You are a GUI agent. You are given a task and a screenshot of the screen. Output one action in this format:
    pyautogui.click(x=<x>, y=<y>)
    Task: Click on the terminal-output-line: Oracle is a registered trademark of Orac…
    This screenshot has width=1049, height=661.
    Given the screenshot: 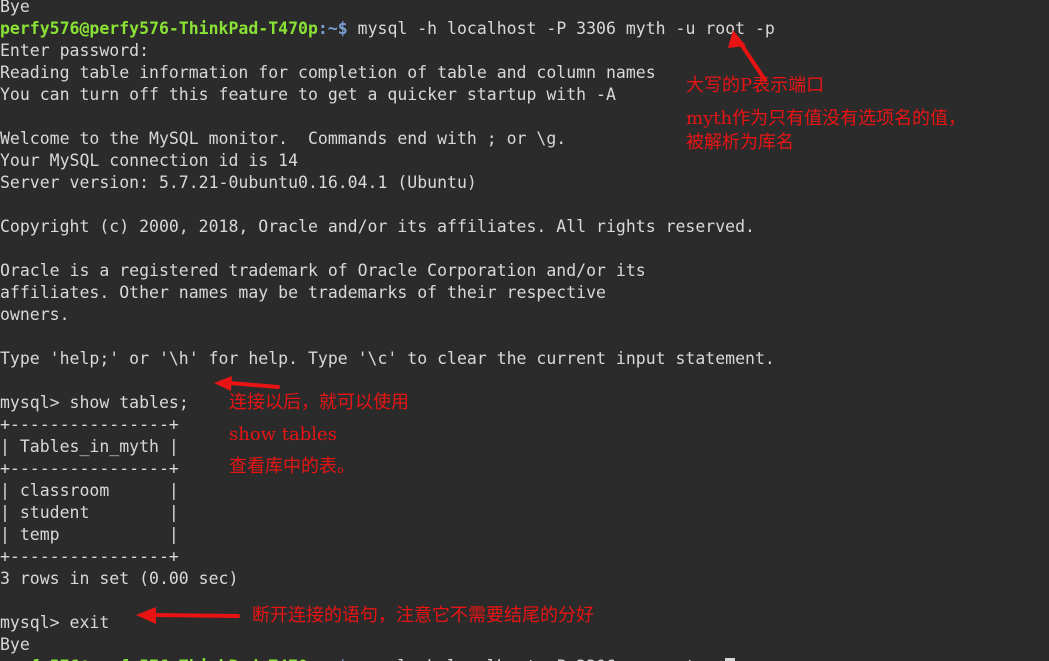 What is the action you would take?
    pyautogui.click(x=323, y=270)
    